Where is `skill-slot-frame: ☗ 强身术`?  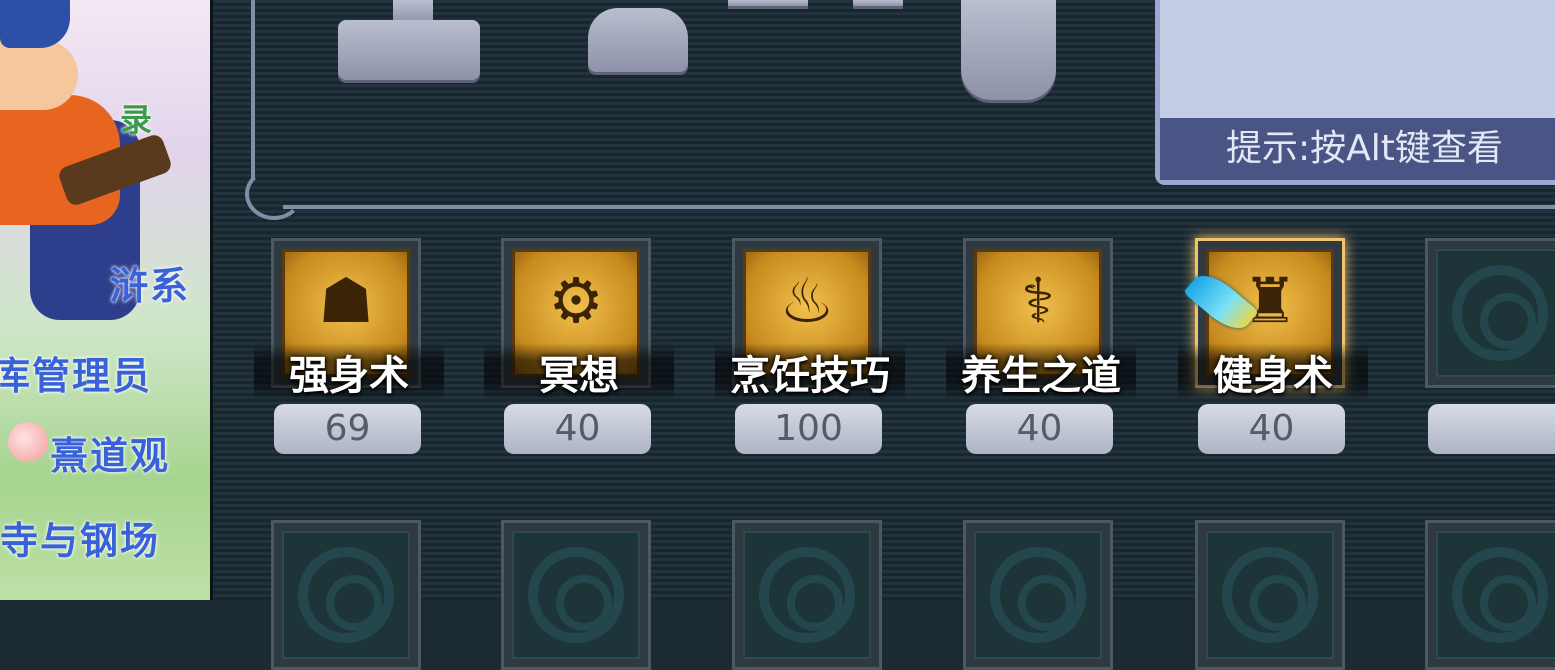
skill-slot-frame: ☗ 强身术 is located at coordinates (349, 319).